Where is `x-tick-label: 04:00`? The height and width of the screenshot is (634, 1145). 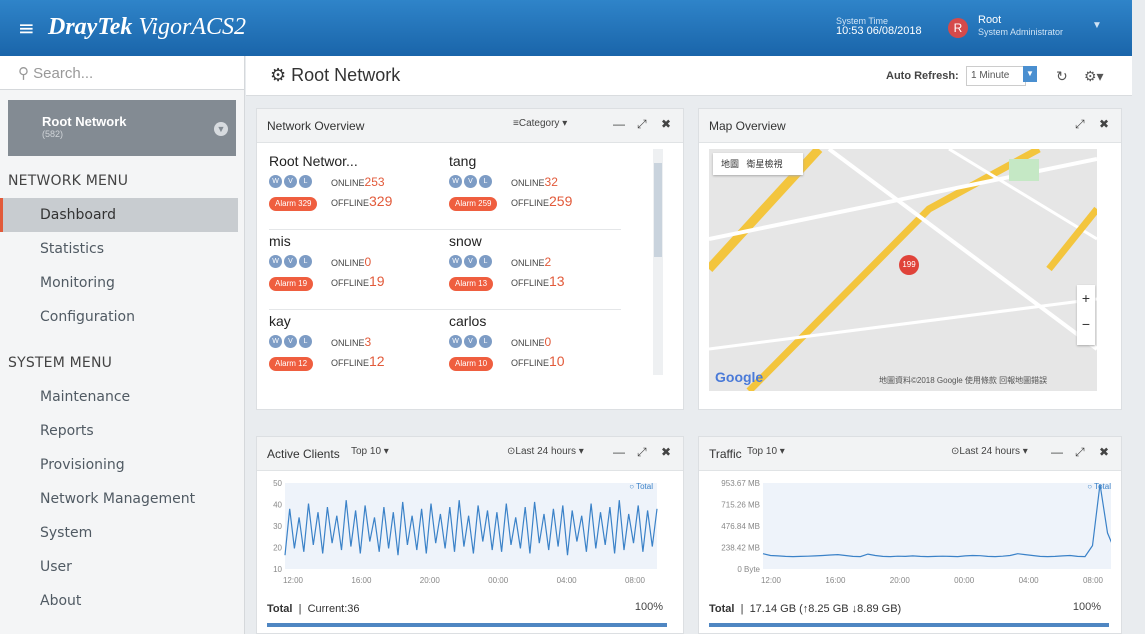 x-tick-label: 04:00 is located at coordinates (567, 580).